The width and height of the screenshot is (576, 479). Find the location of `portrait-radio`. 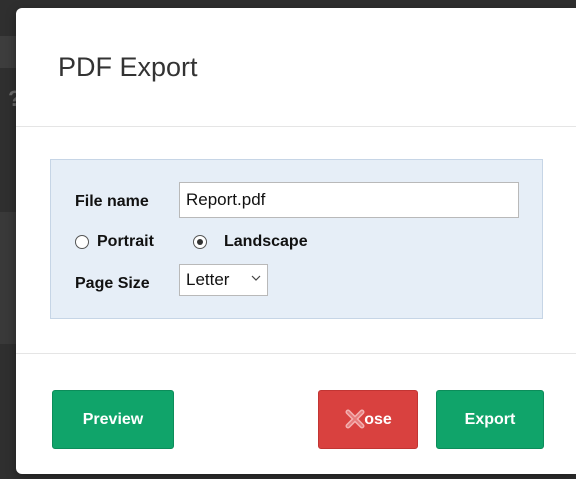

portrait-radio is located at coordinates (82, 242).